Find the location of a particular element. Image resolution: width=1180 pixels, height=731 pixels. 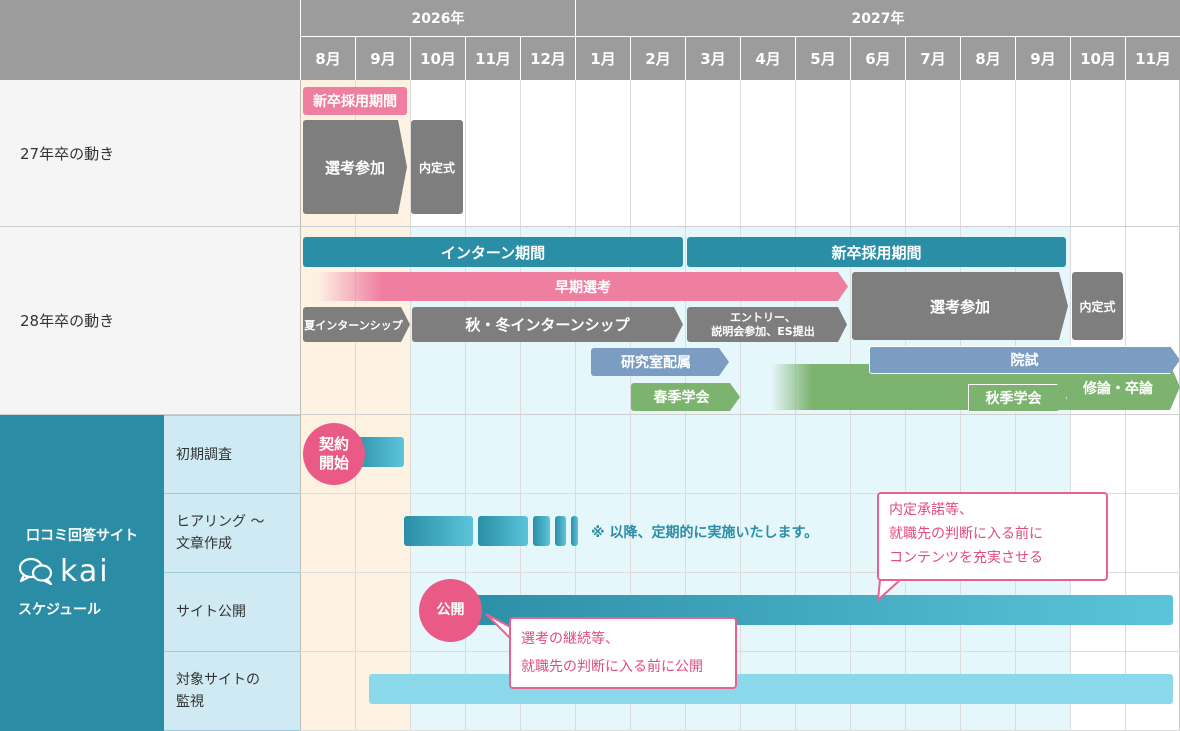

year-2027: 2027年 is located at coordinates (877, 18).